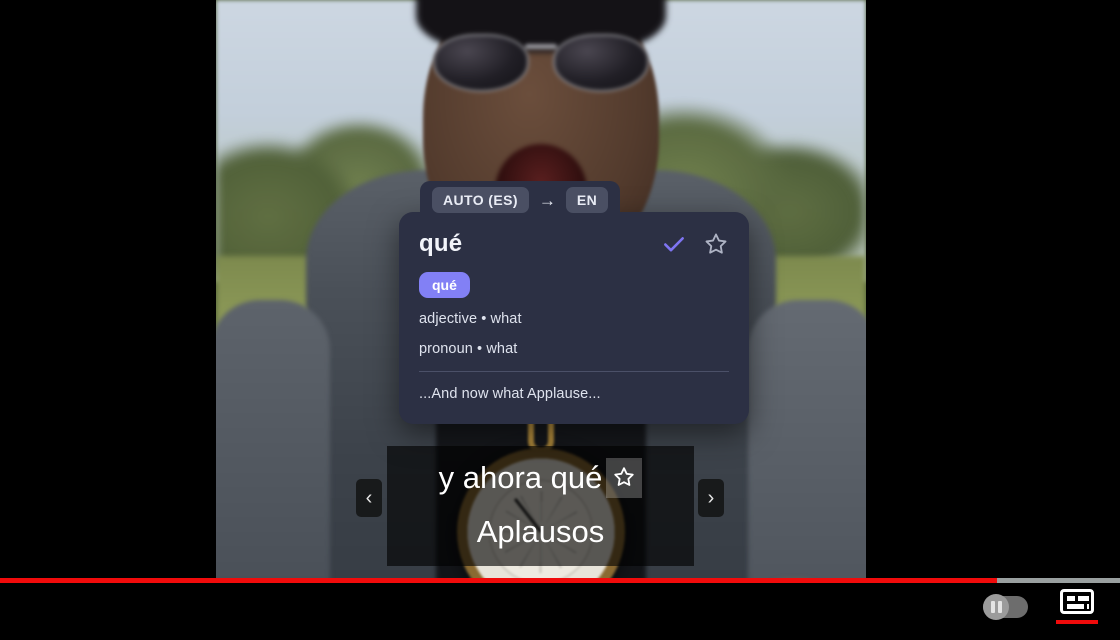 The width and height of the screenshot is (1120, 640). I want to click on next-subtitle-button: ›, so click(711, 498).